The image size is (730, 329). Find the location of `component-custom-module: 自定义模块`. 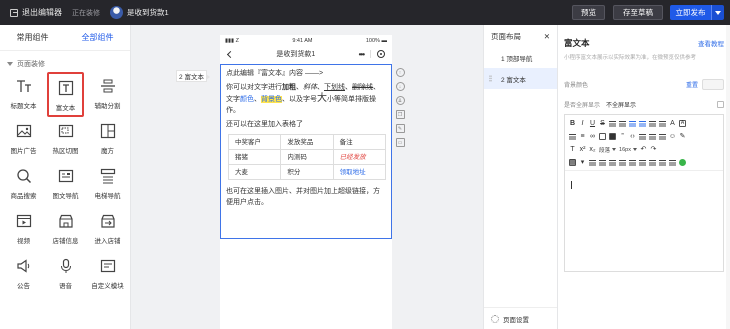

component-custom-module: 自定义模块 is located at coordinates (107, 274).